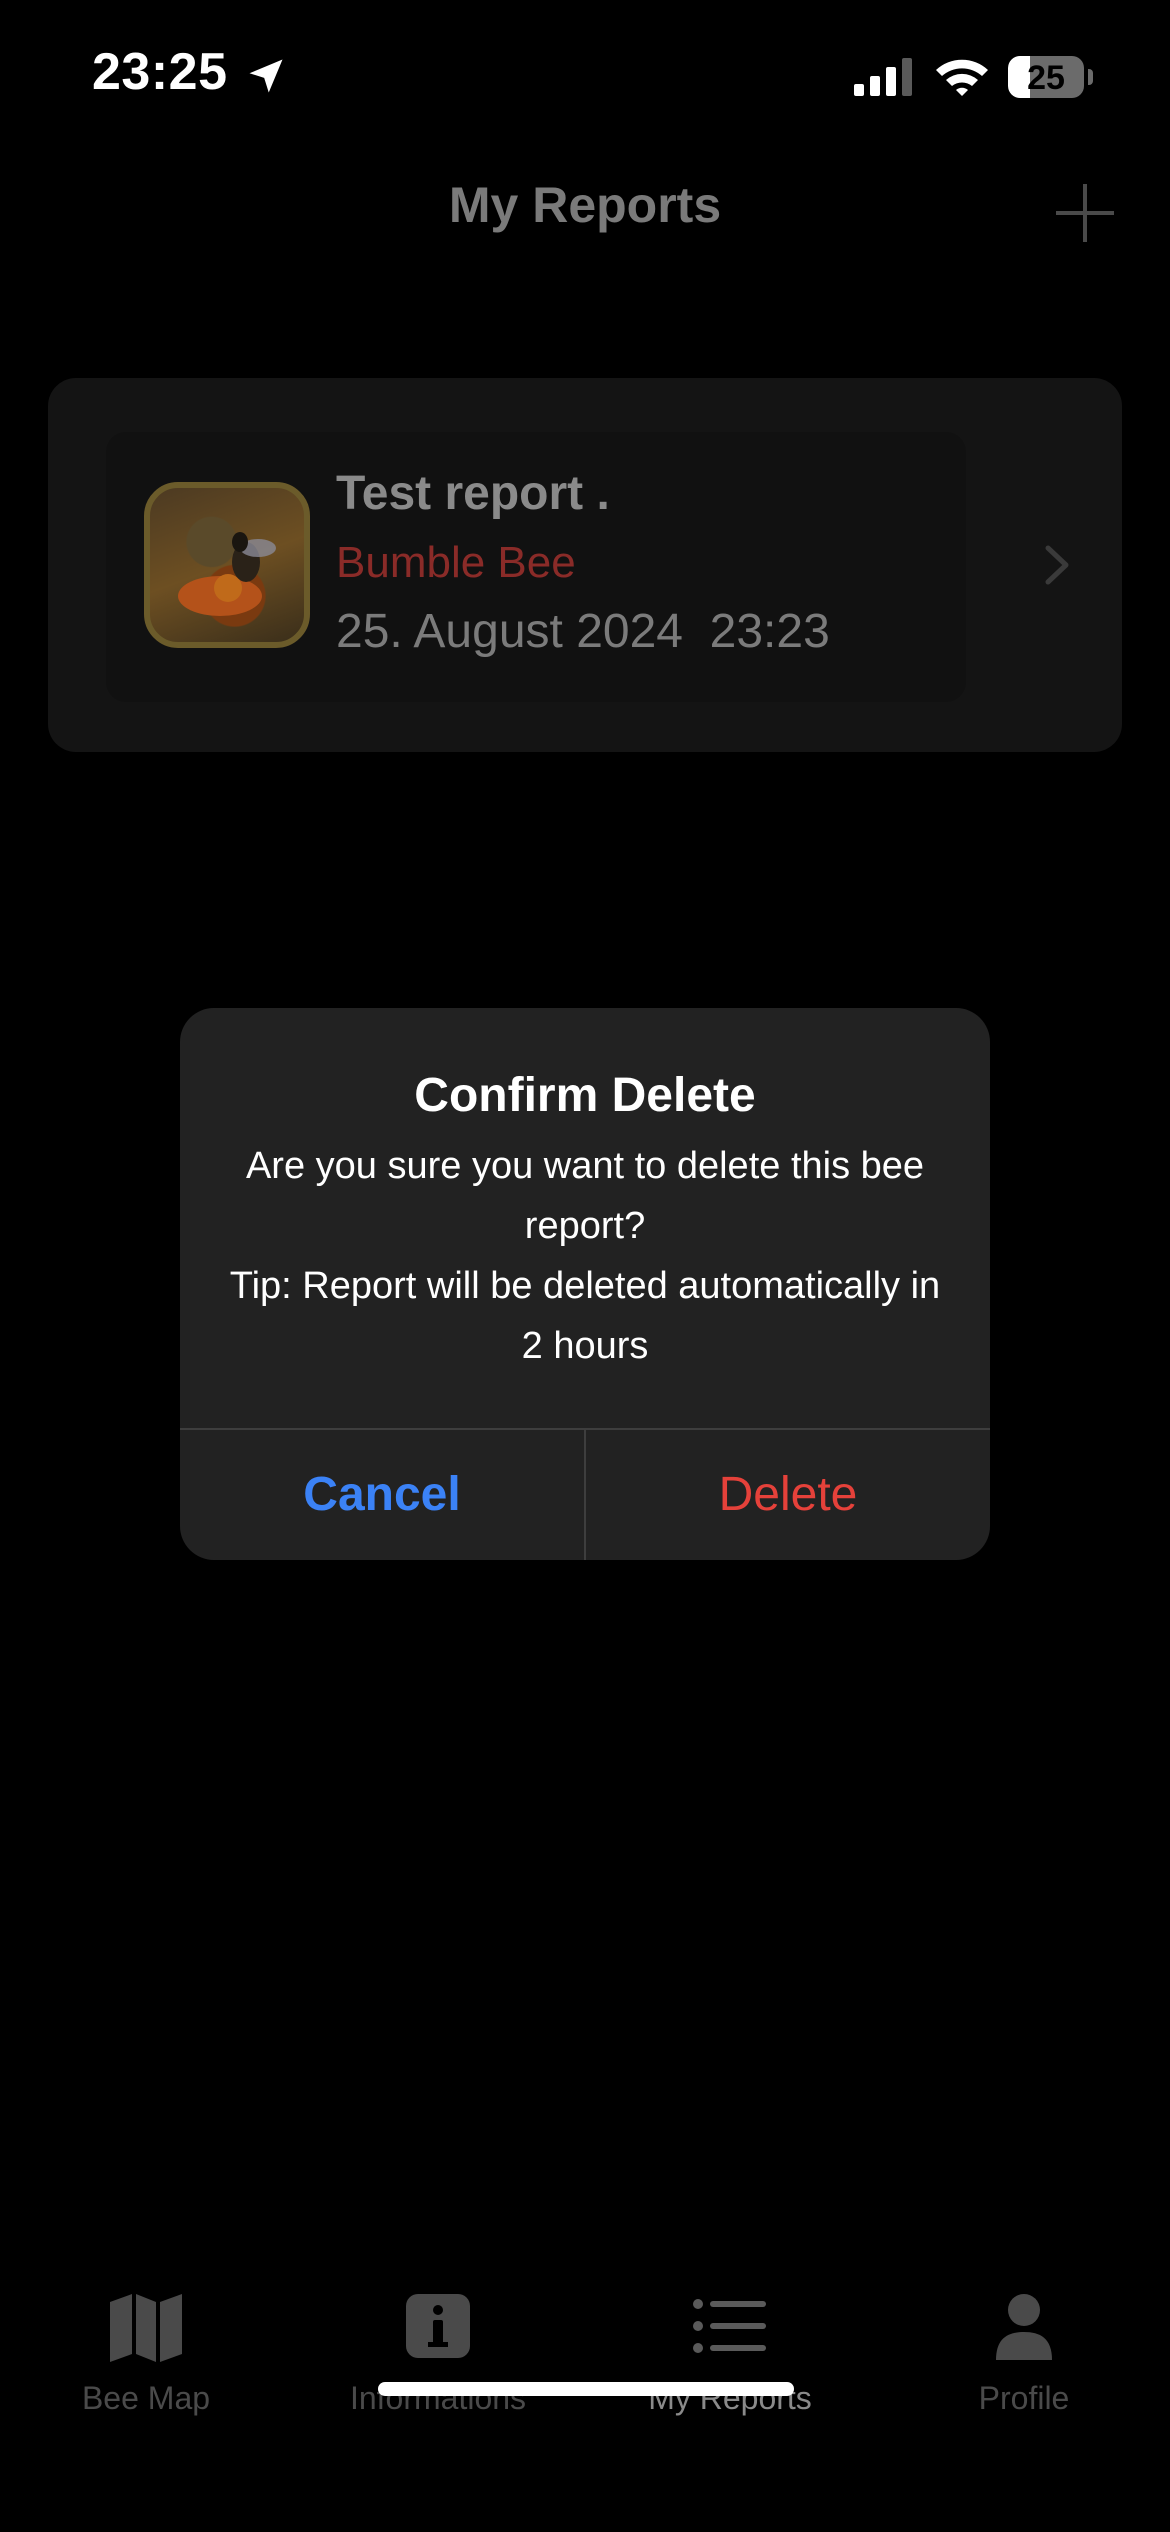 The height and width of the screenshot is (2532, 1170). Describe the element at coordinates (456, 562) in the screenshot. I see `report-species: Bumble Bee` at that location.